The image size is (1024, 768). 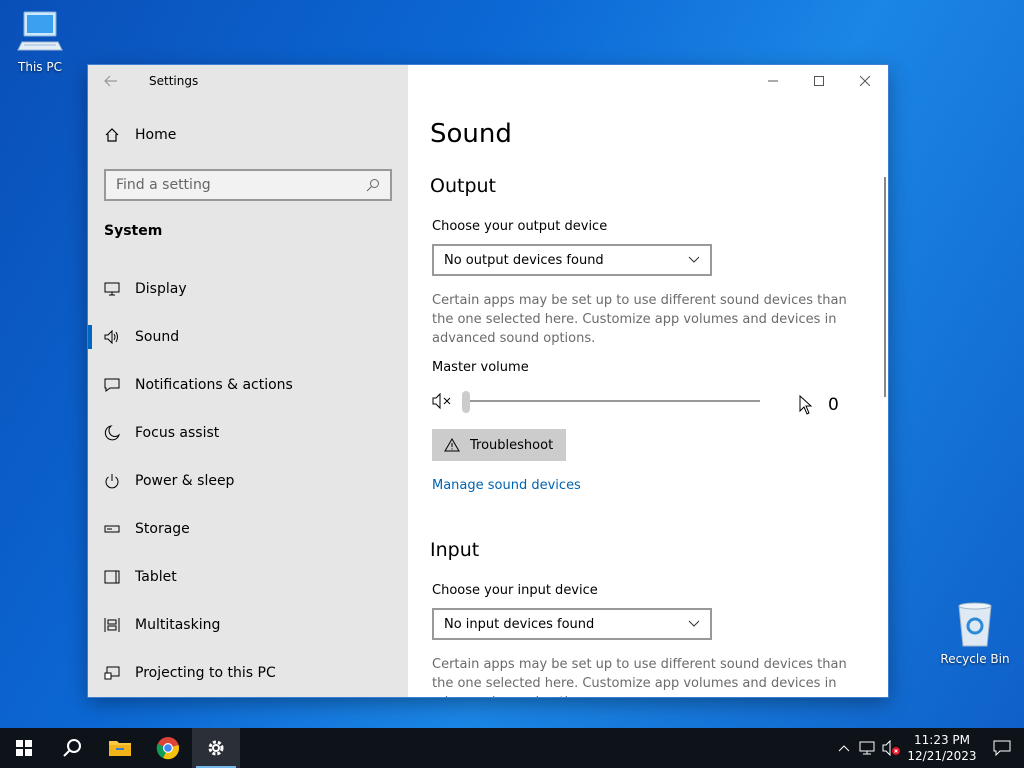 What do you see at coordinates (112, 135) in the screenshot?
I see `home-icon` at bounding box center [112, 135].